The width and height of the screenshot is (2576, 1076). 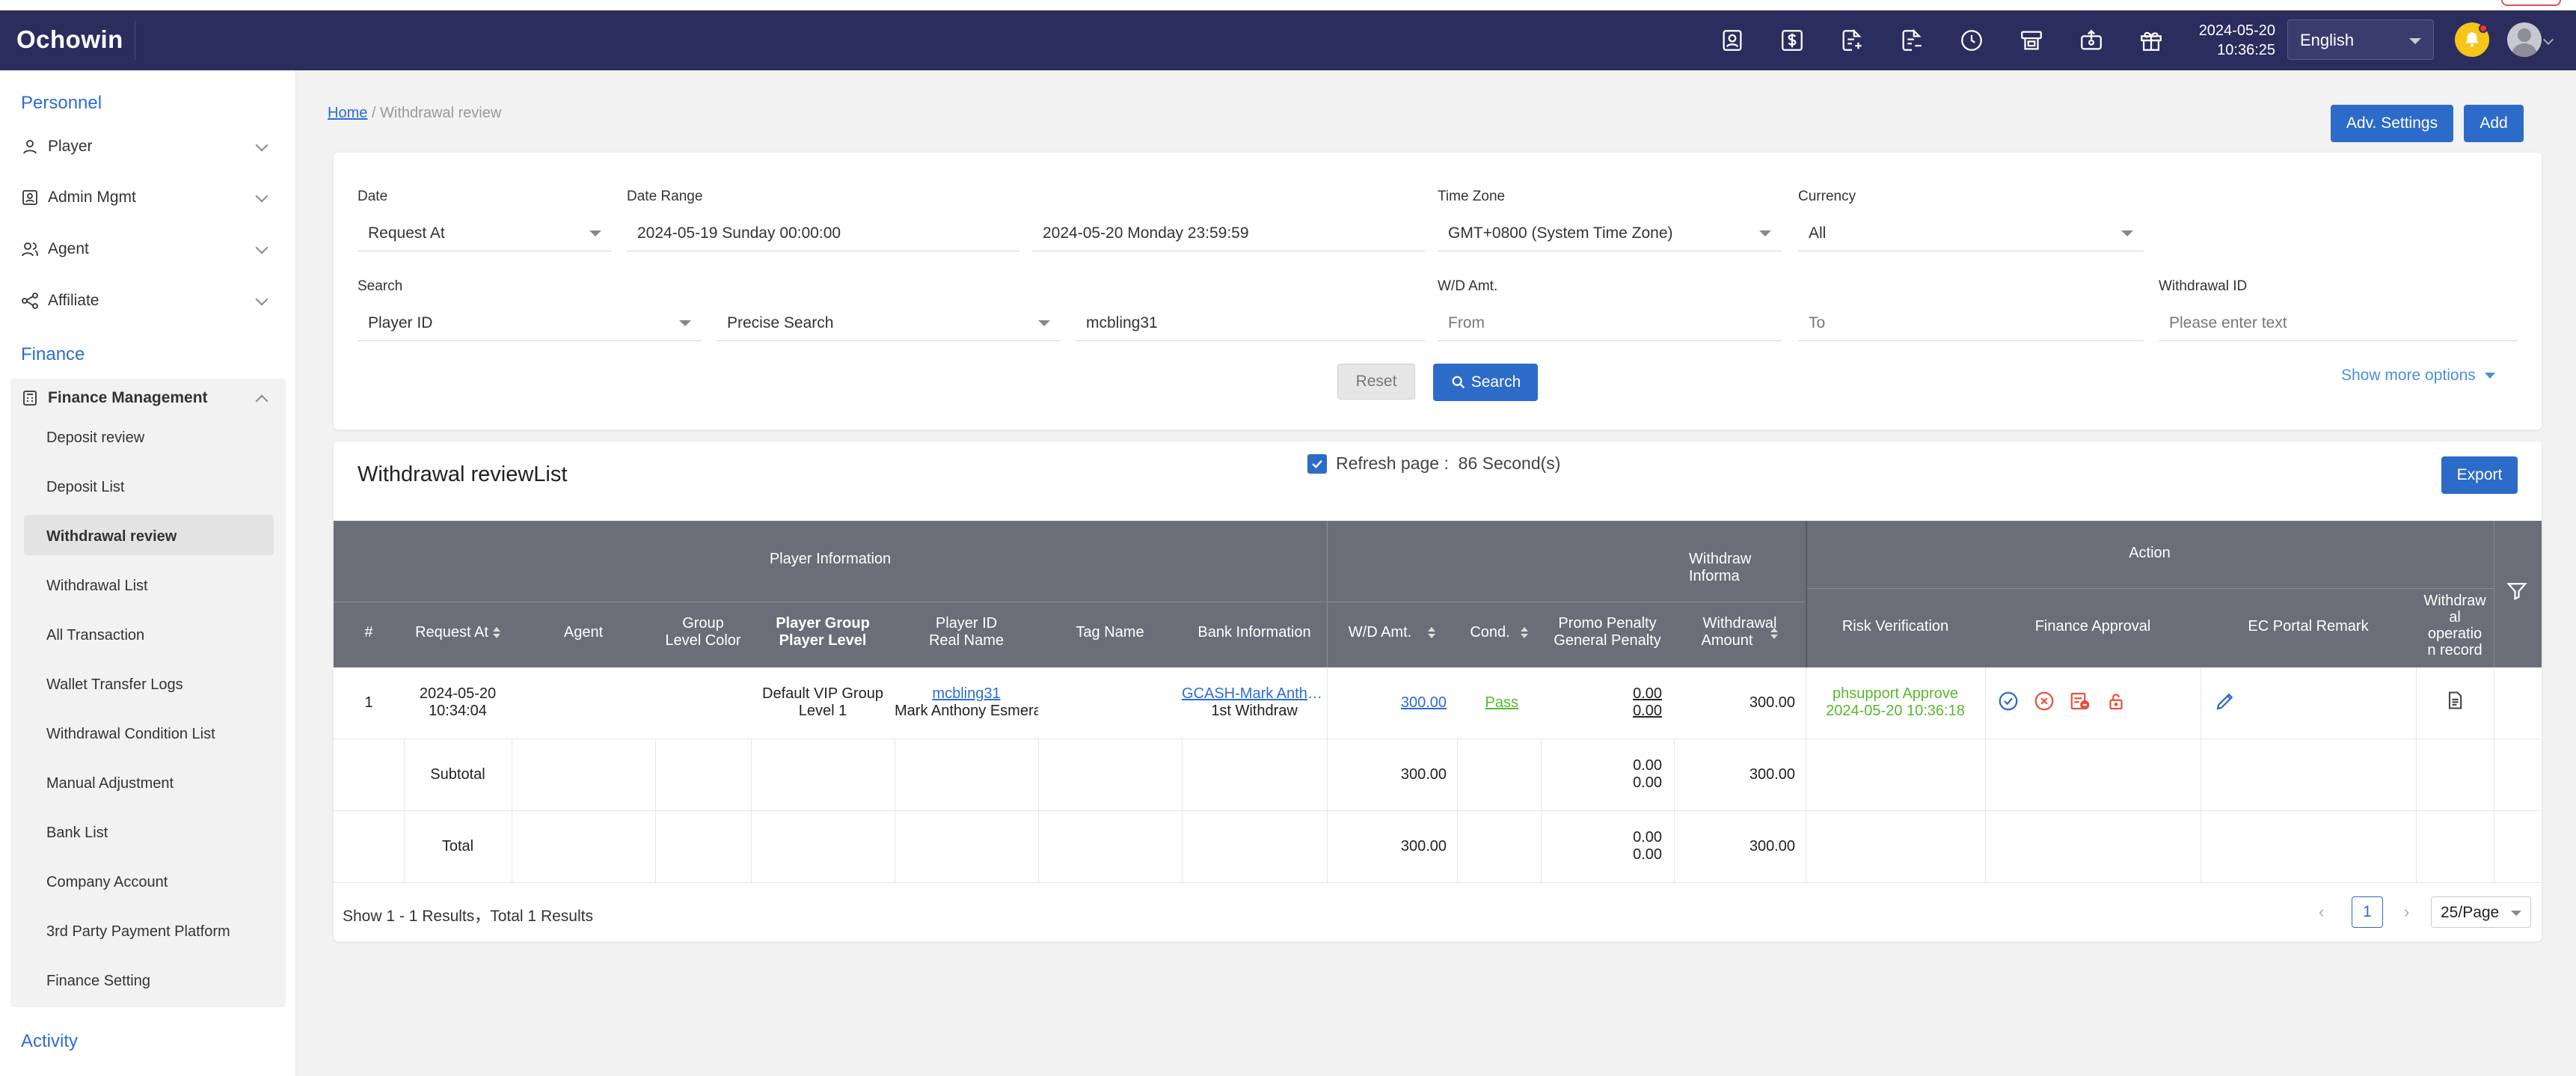 What do you see at coordinates (1110, 632) in the screenshot?
I see `col-tag-name: Tag Name` at bounding box center [1110, 632].